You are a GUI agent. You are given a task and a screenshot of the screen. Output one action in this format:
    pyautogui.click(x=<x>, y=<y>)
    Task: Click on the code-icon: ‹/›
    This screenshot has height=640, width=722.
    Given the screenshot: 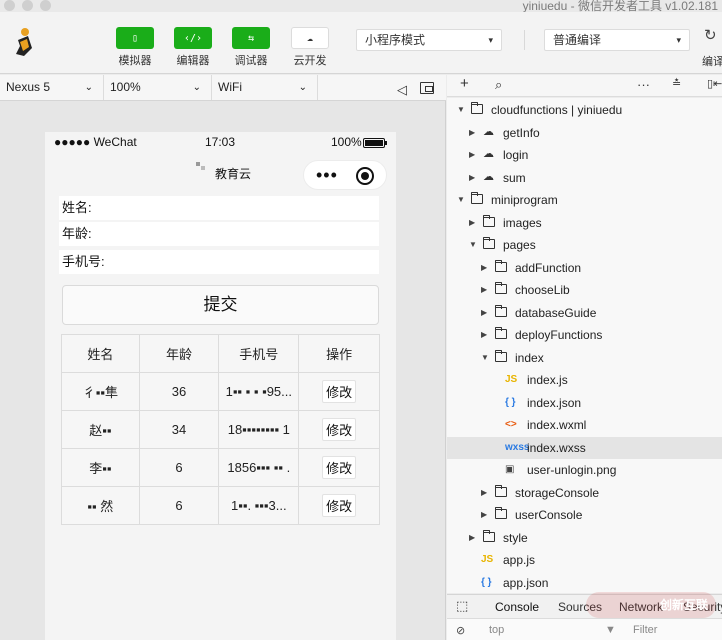 What is the action you would take?
    pyautogui.click(x=193, y=38)
    